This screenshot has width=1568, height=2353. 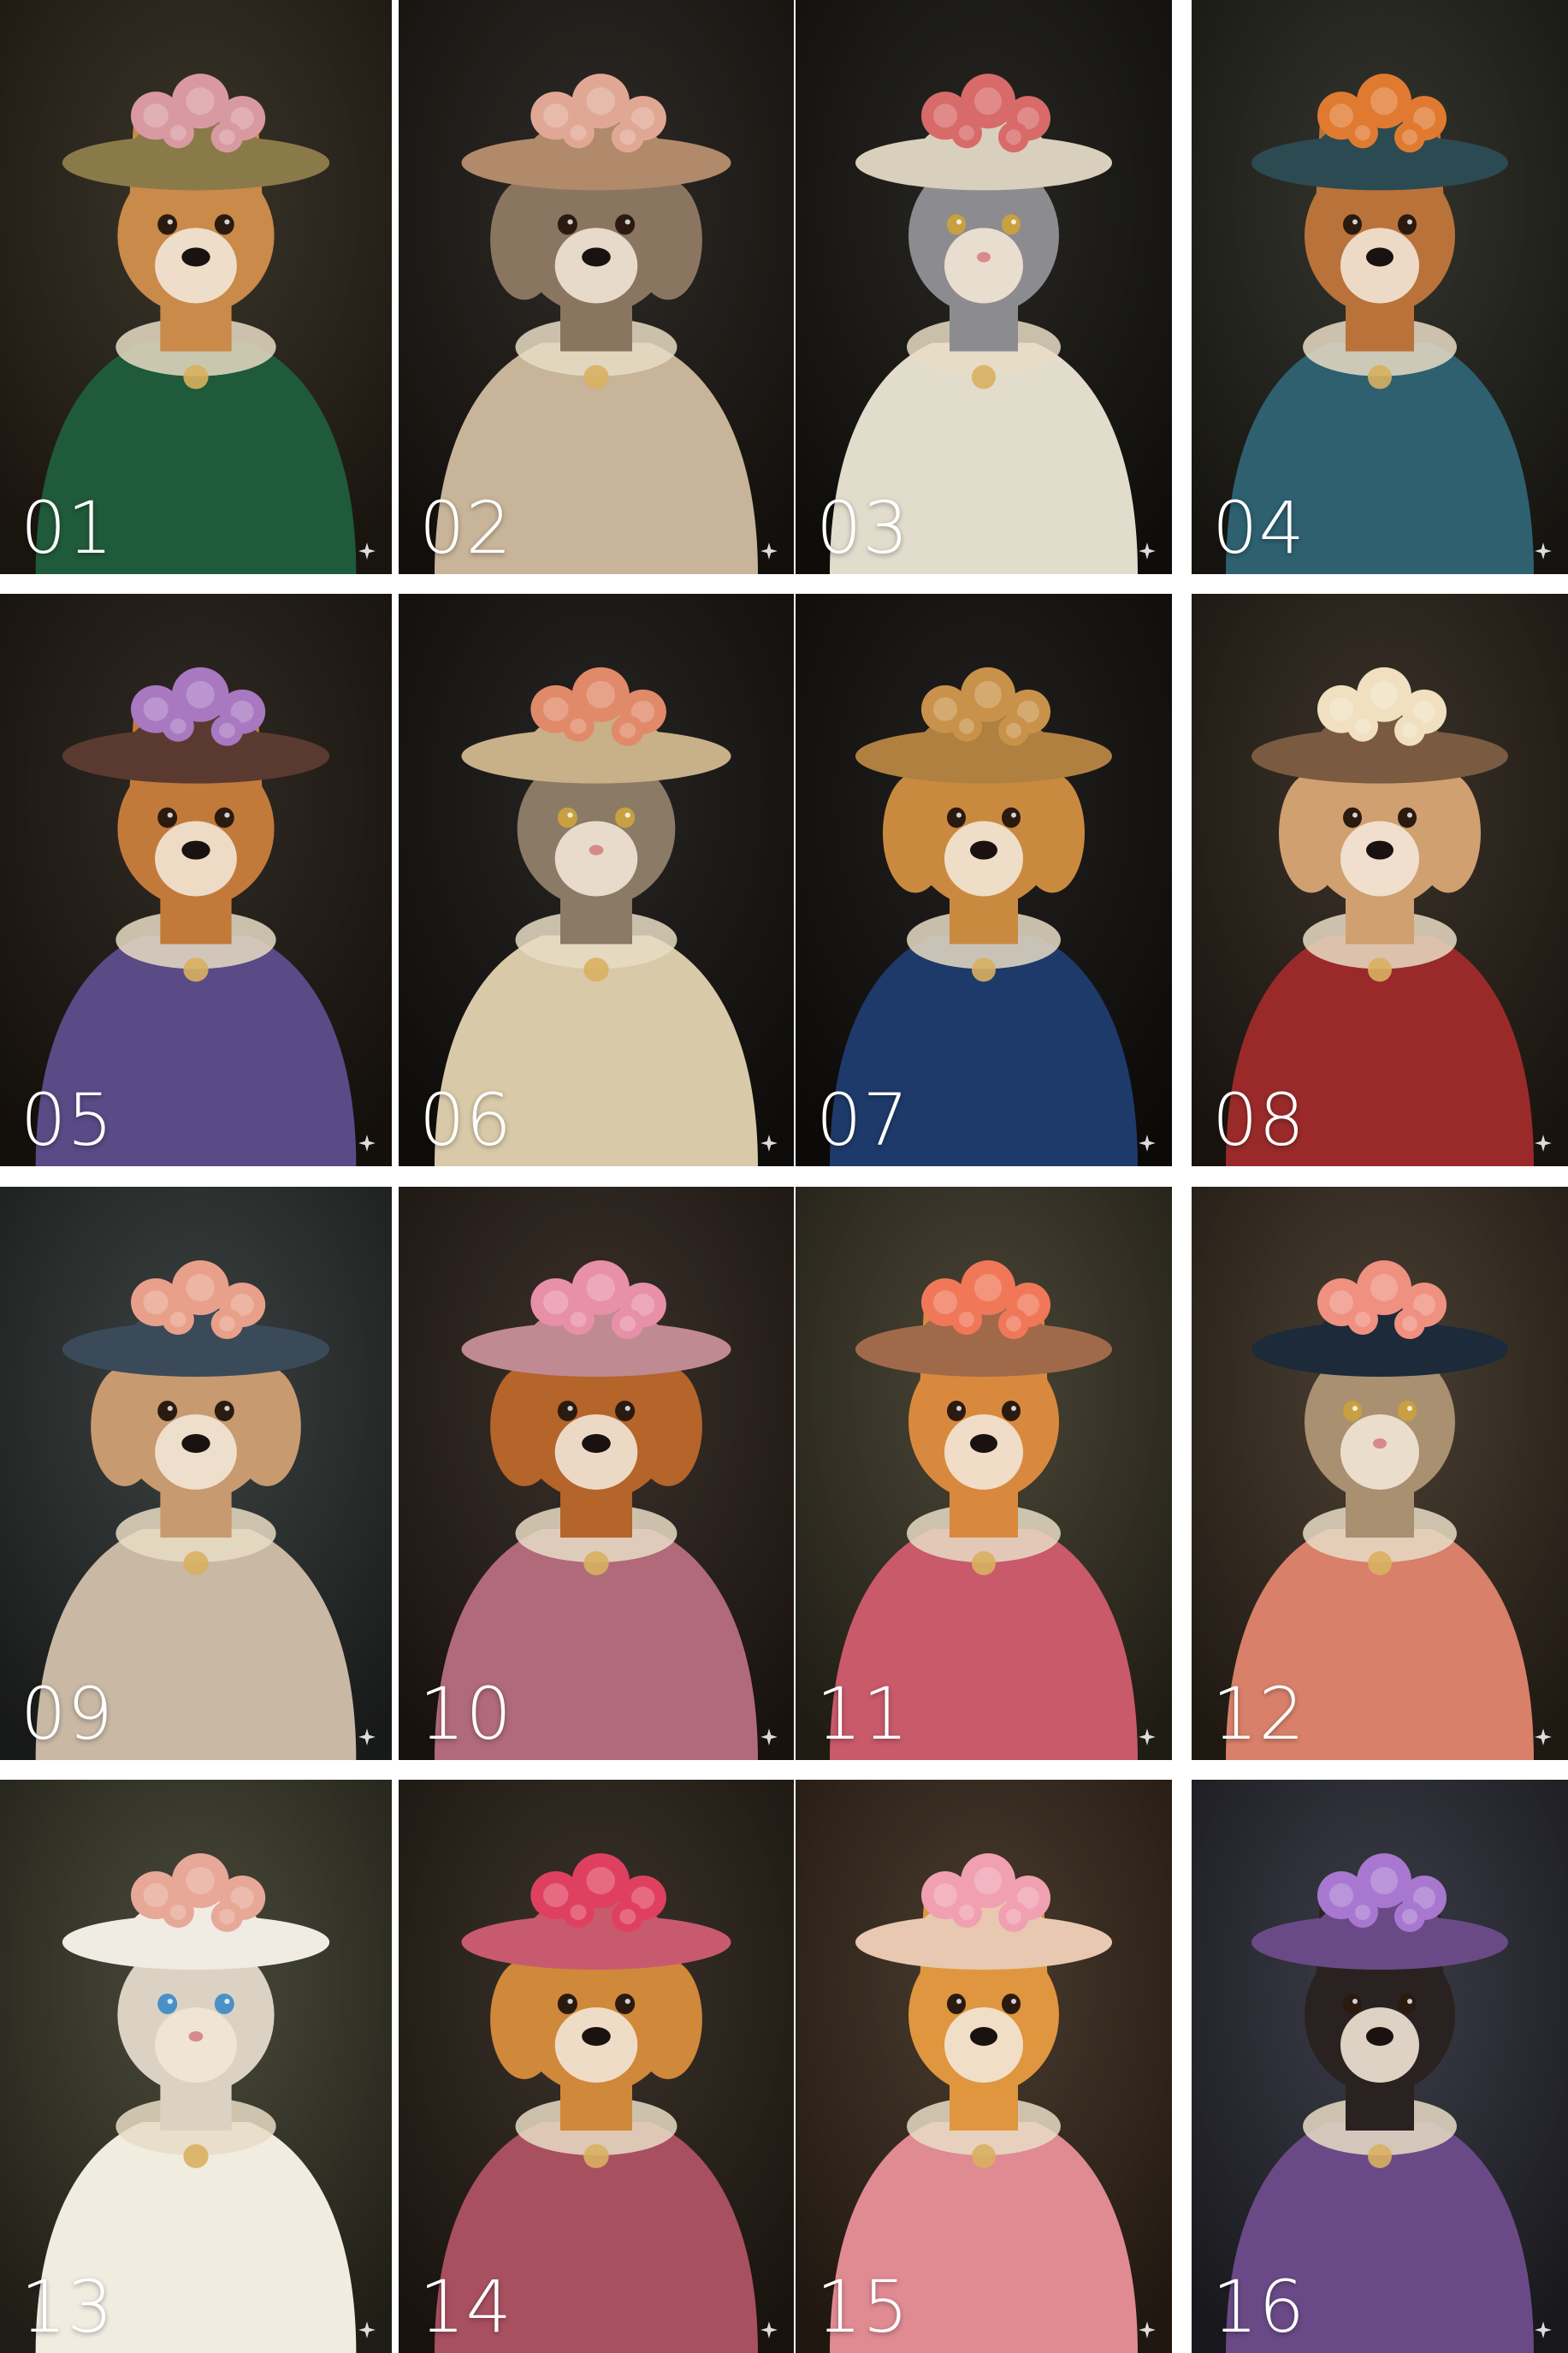 I want to click on portrait-tile-07: 07, so click(x=984, y=880).